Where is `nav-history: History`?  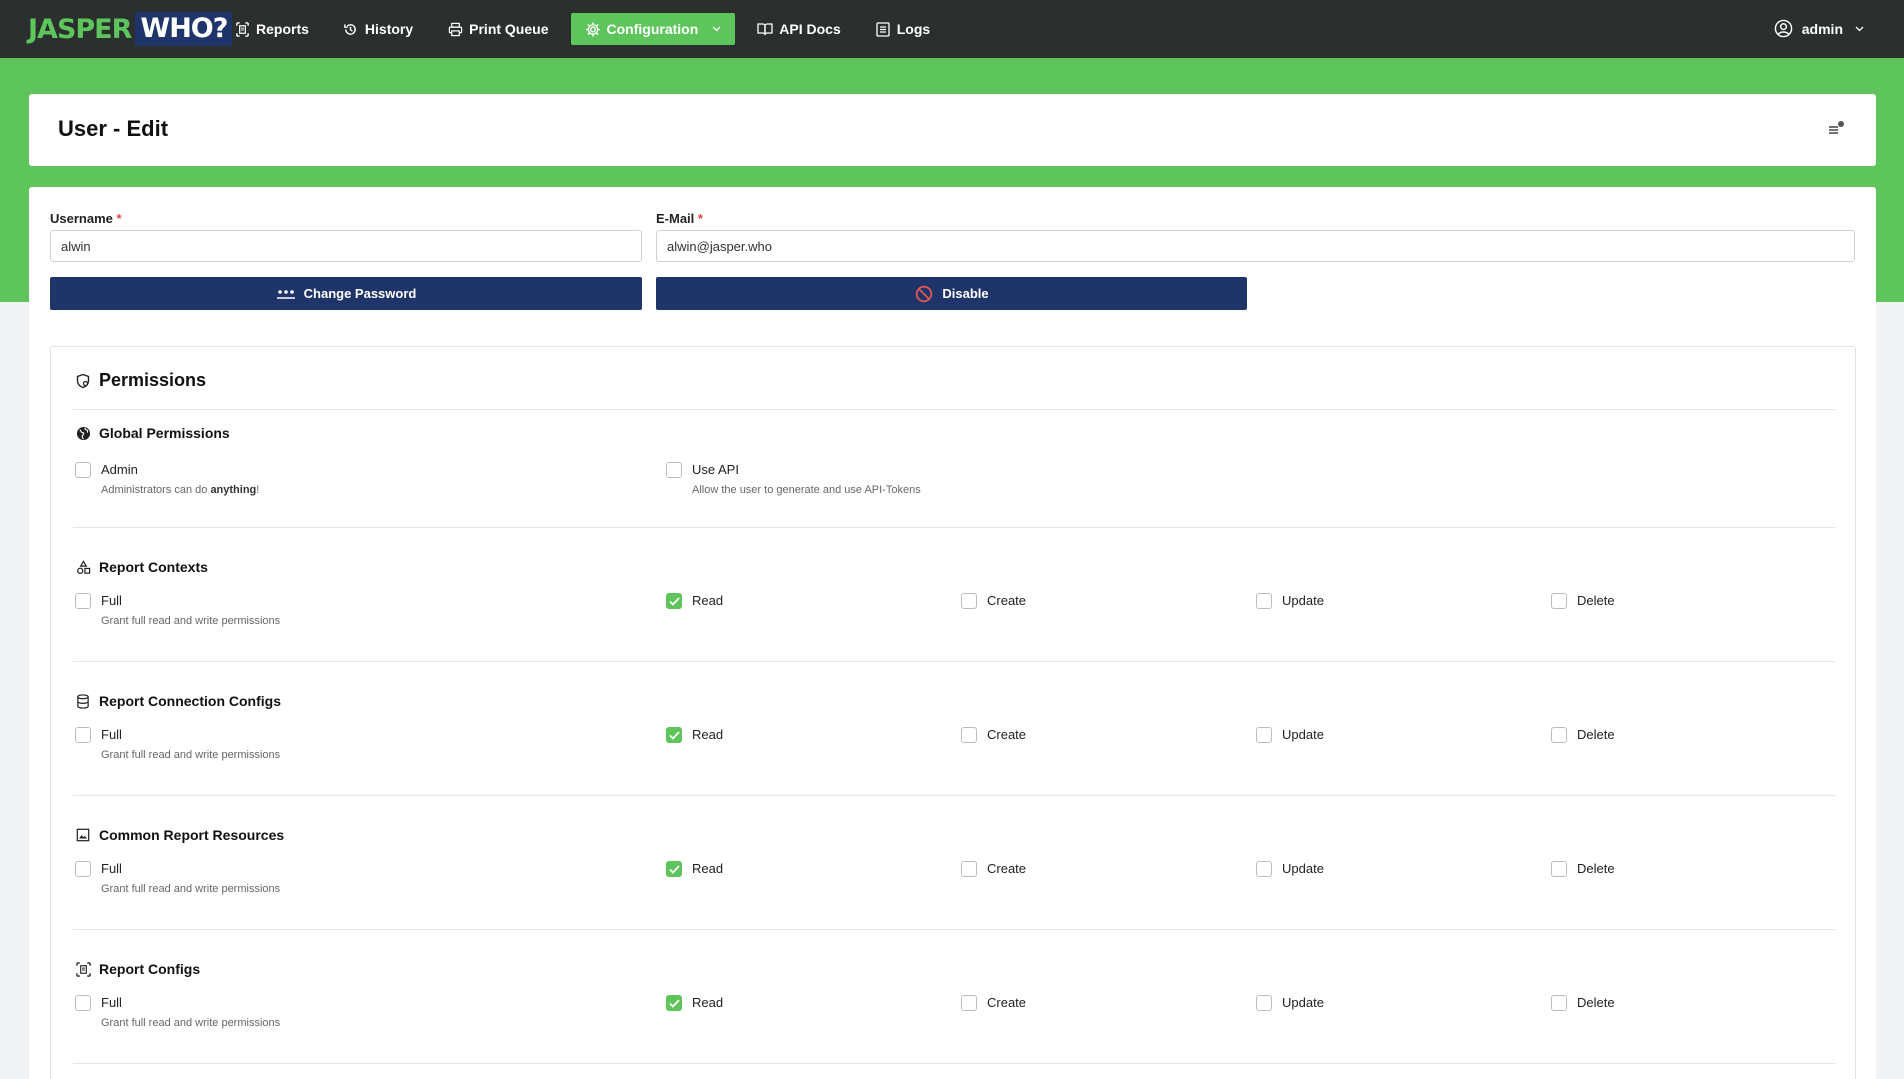 nav-history: History is located at coordinates (378, 29).